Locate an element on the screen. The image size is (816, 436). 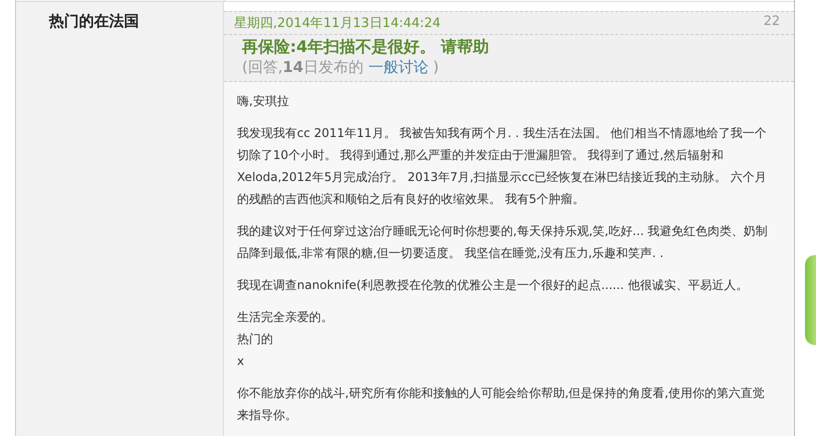
category-link: 一般讨论 is located at coordinates (398, 67).